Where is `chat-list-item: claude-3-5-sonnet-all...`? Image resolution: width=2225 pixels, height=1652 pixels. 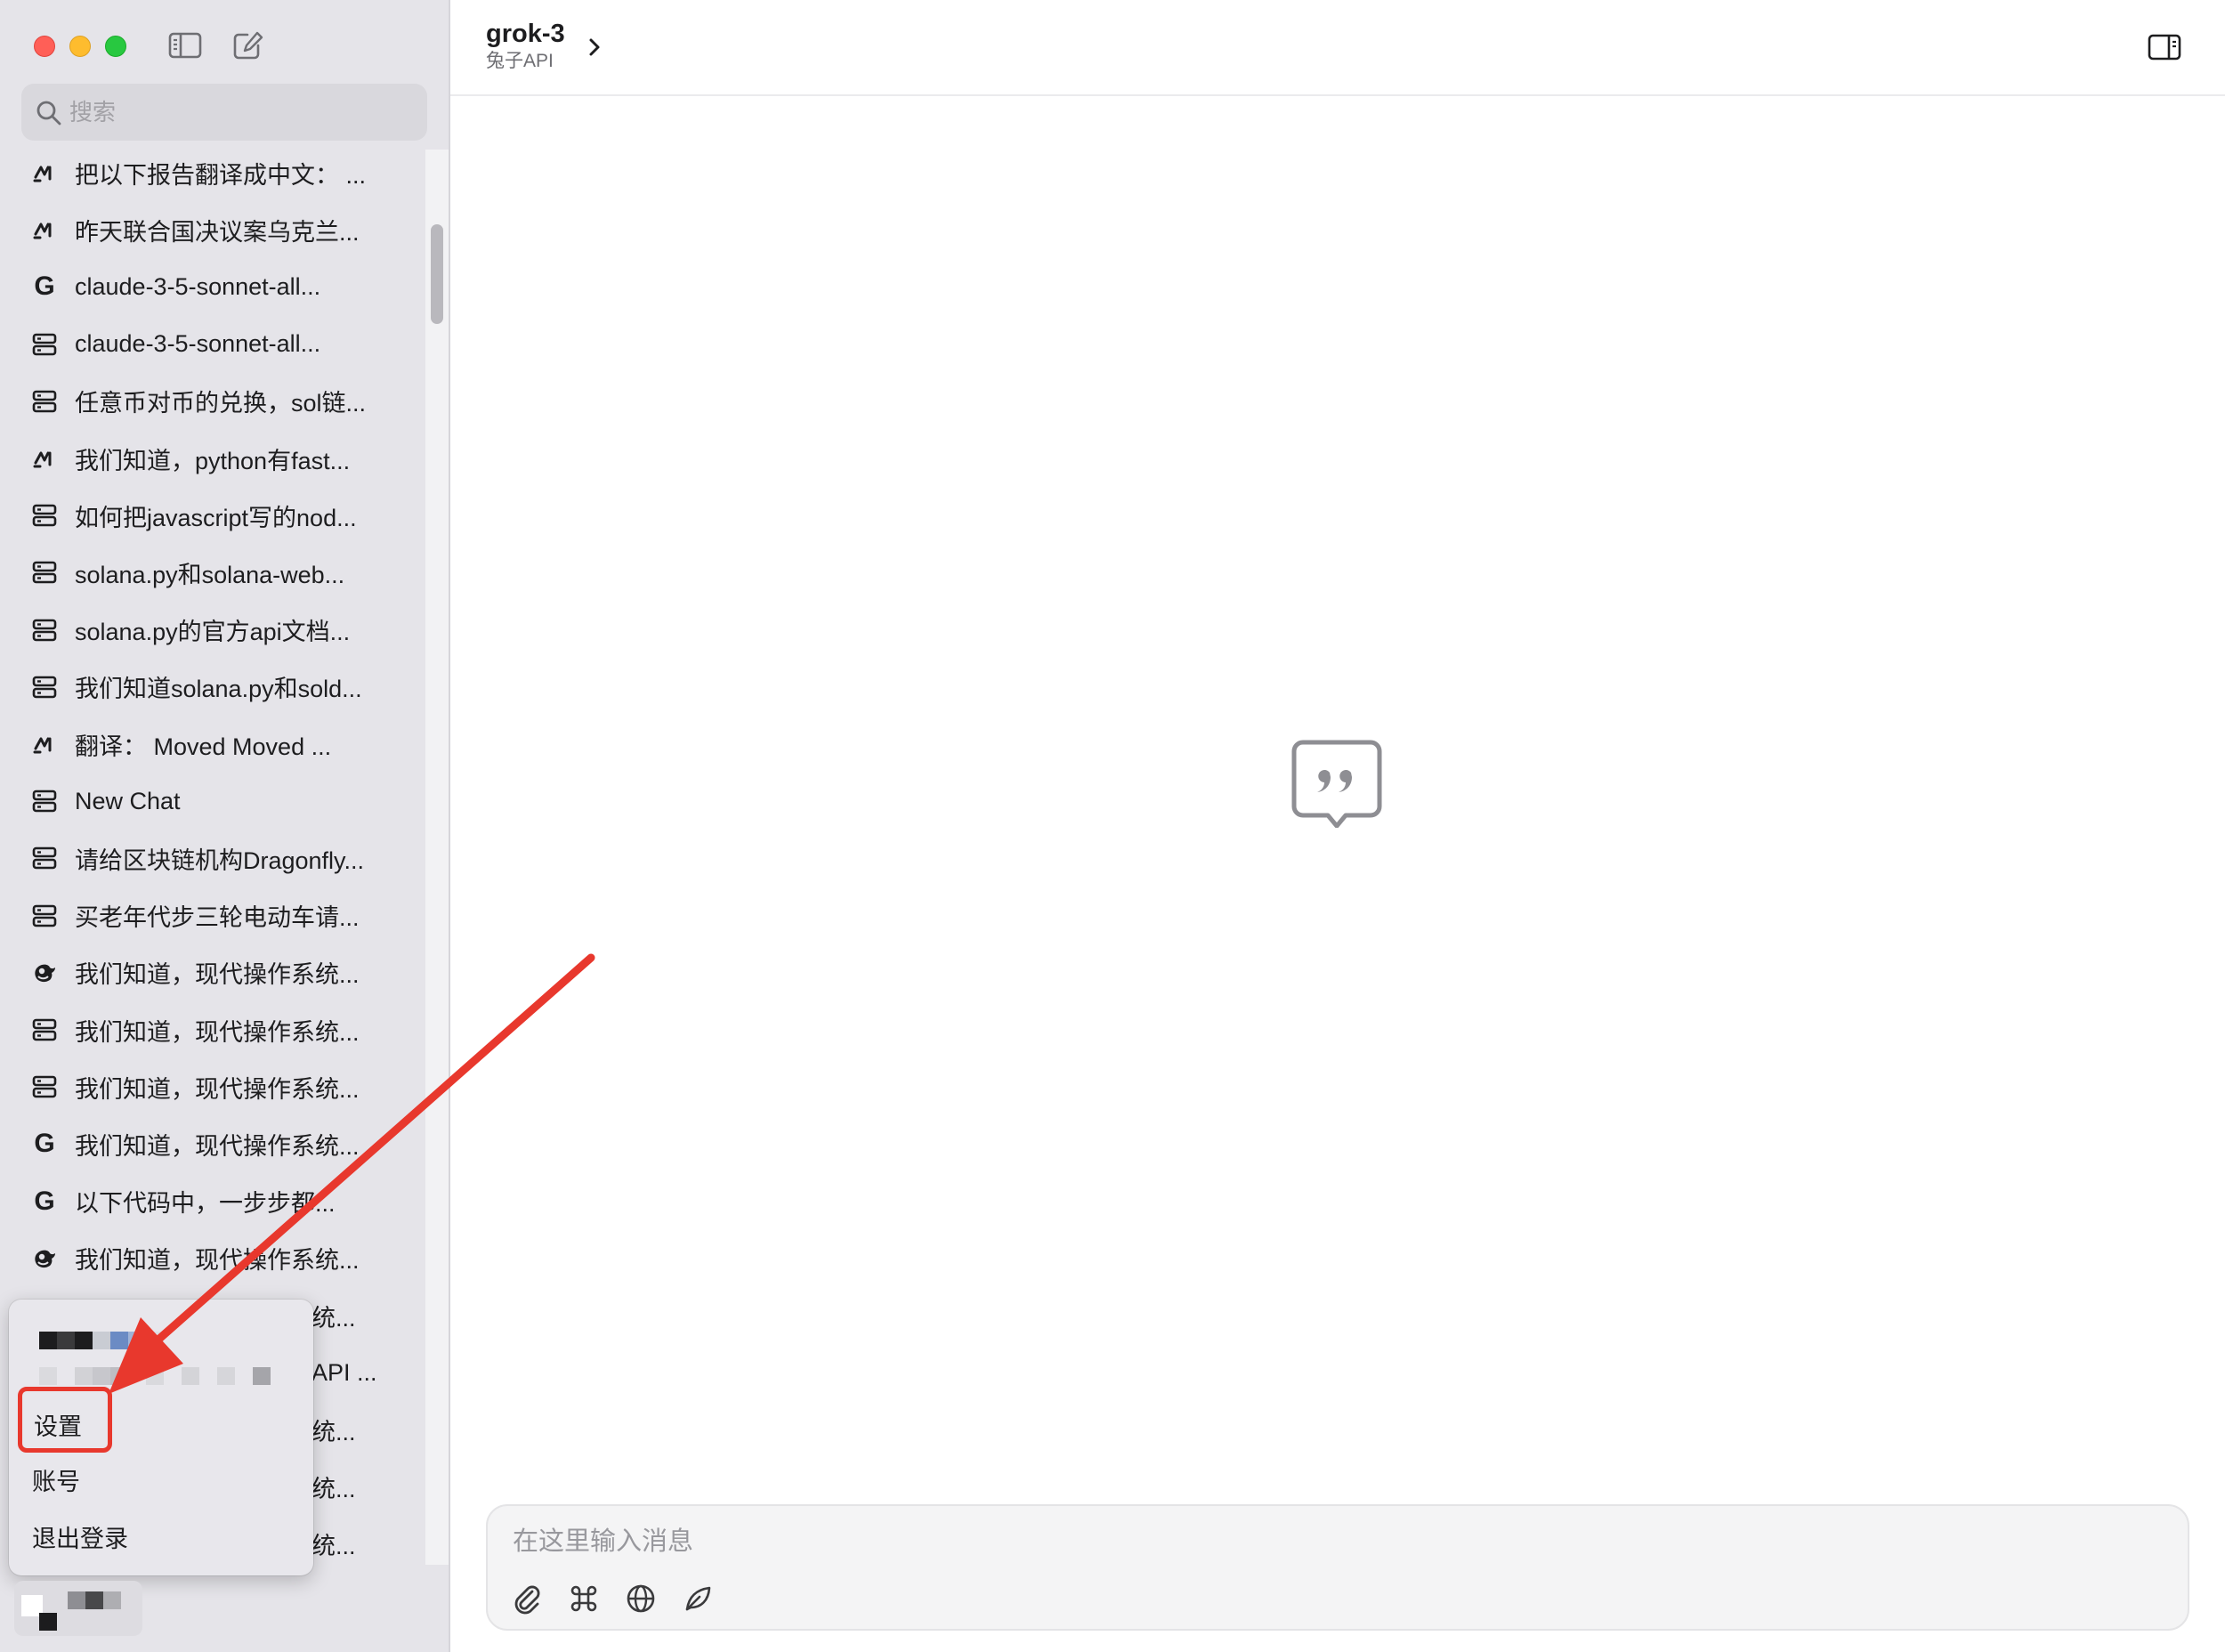
chat-list-item: claude-3-5-sonnet-all... is located at coordinates (217, 344).